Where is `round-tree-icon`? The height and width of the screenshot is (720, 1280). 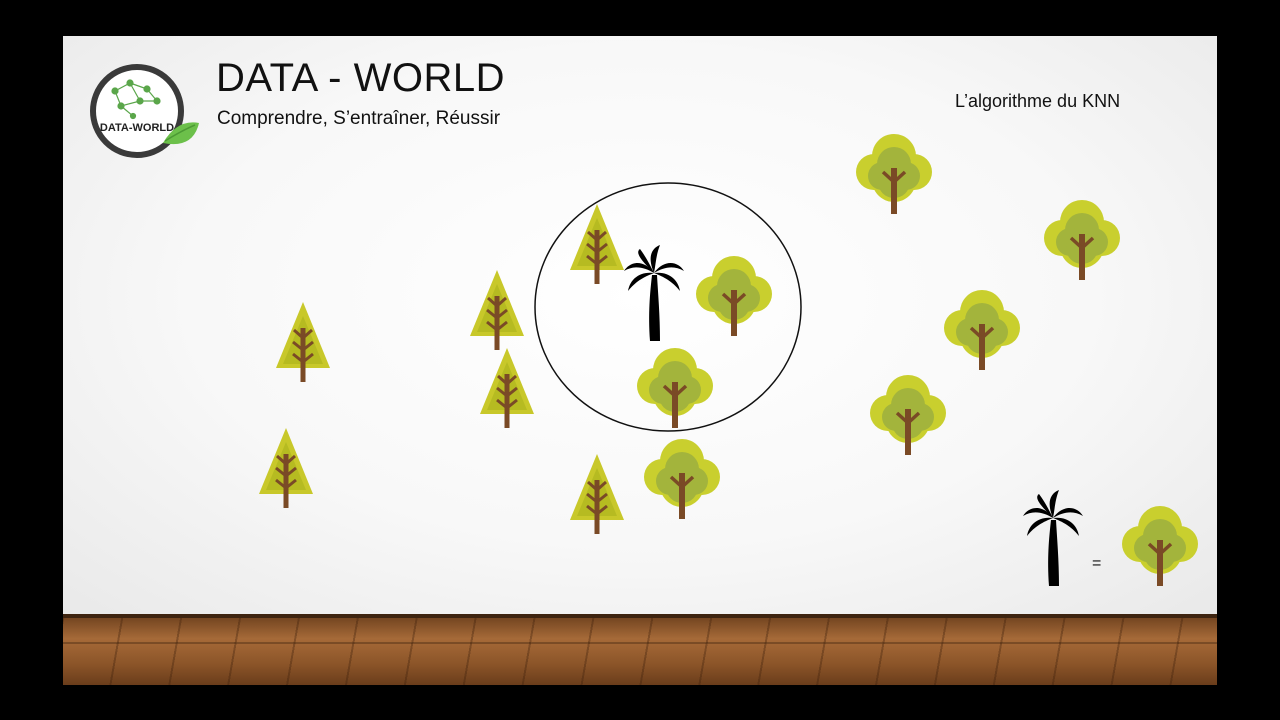
round-tree-icon is located at coordinates (1160, 546).